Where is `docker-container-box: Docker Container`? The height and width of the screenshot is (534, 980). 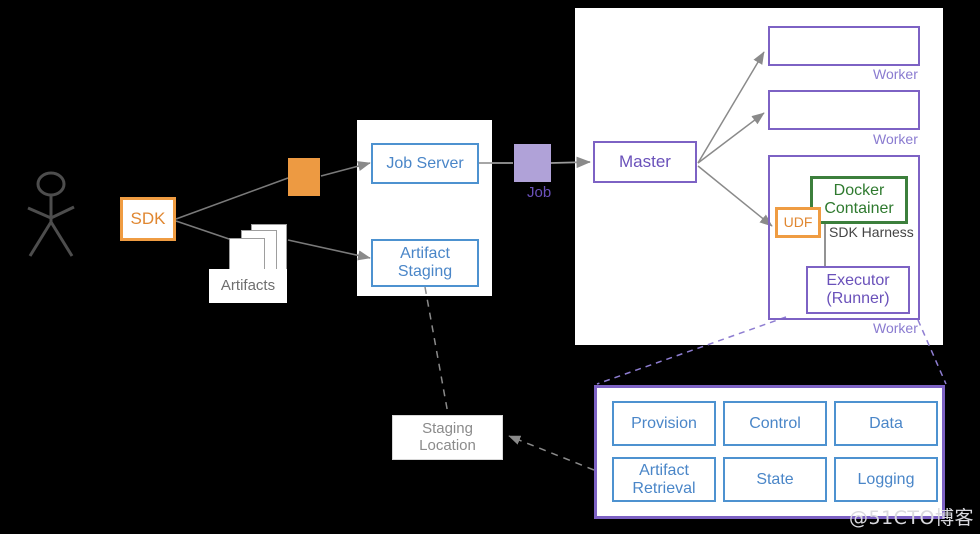 docker-container-box: Docker Container is located at coordinates (859, 200).